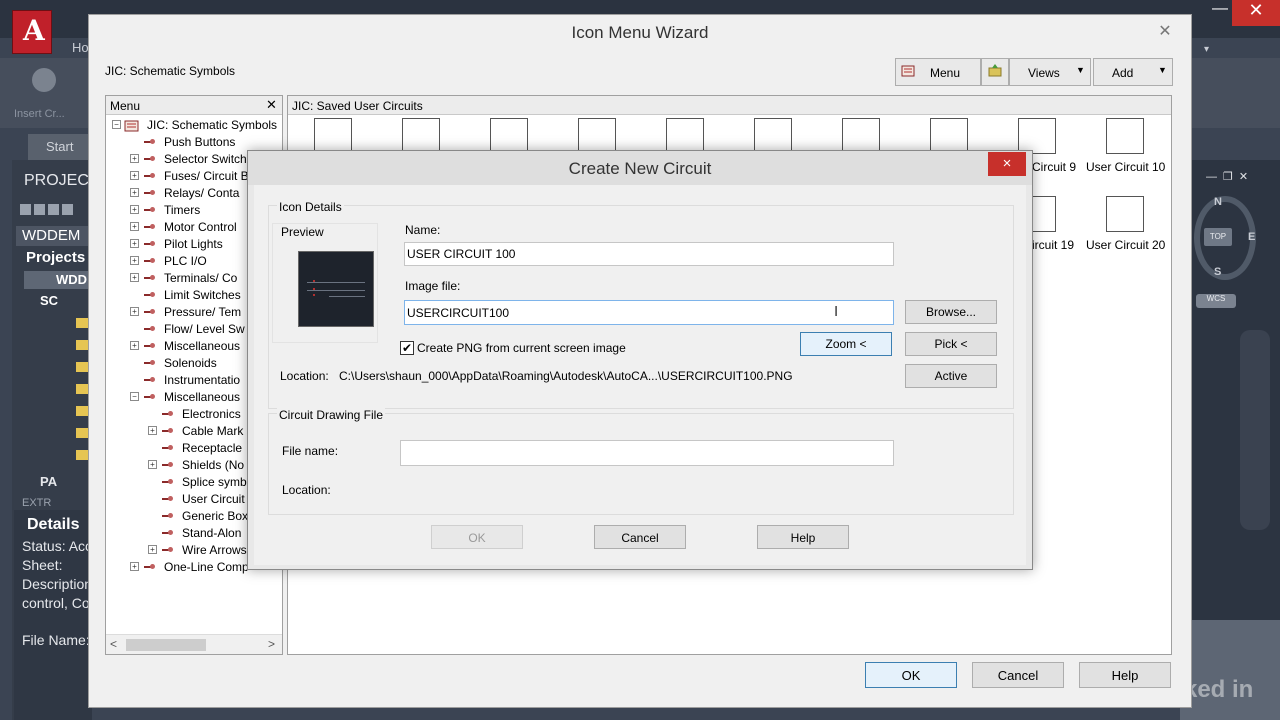  Describe the element at coordinates (911, 675) in the screenshot. I see `wizard-ok-button: OK` at that location.